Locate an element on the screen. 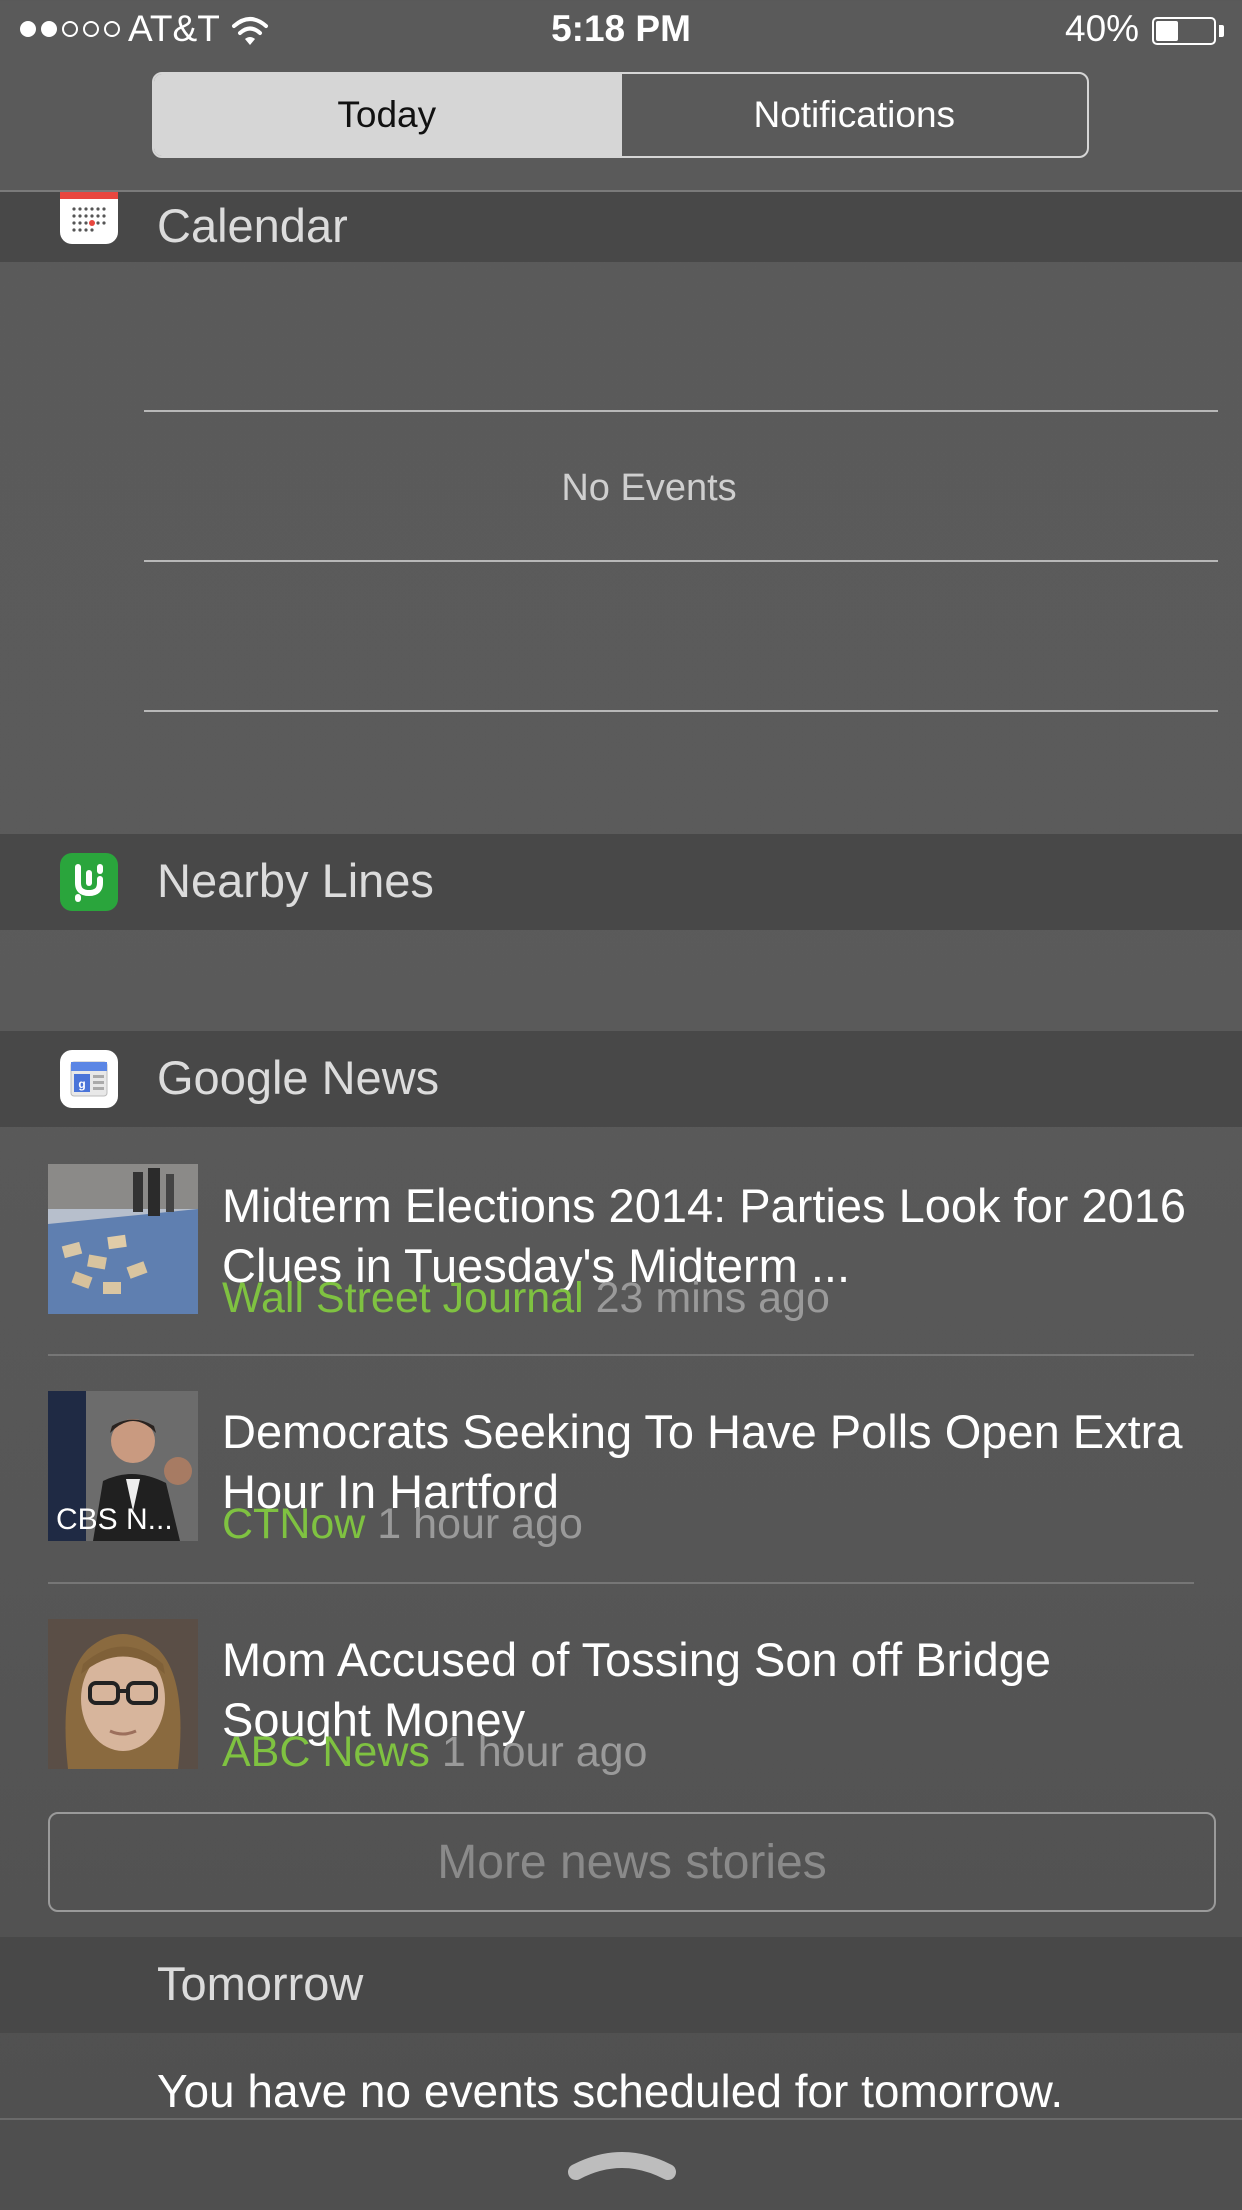 The height and width of the screenshot is (2210, 1242). tab-today: Today is located at coordinates (387, 115).